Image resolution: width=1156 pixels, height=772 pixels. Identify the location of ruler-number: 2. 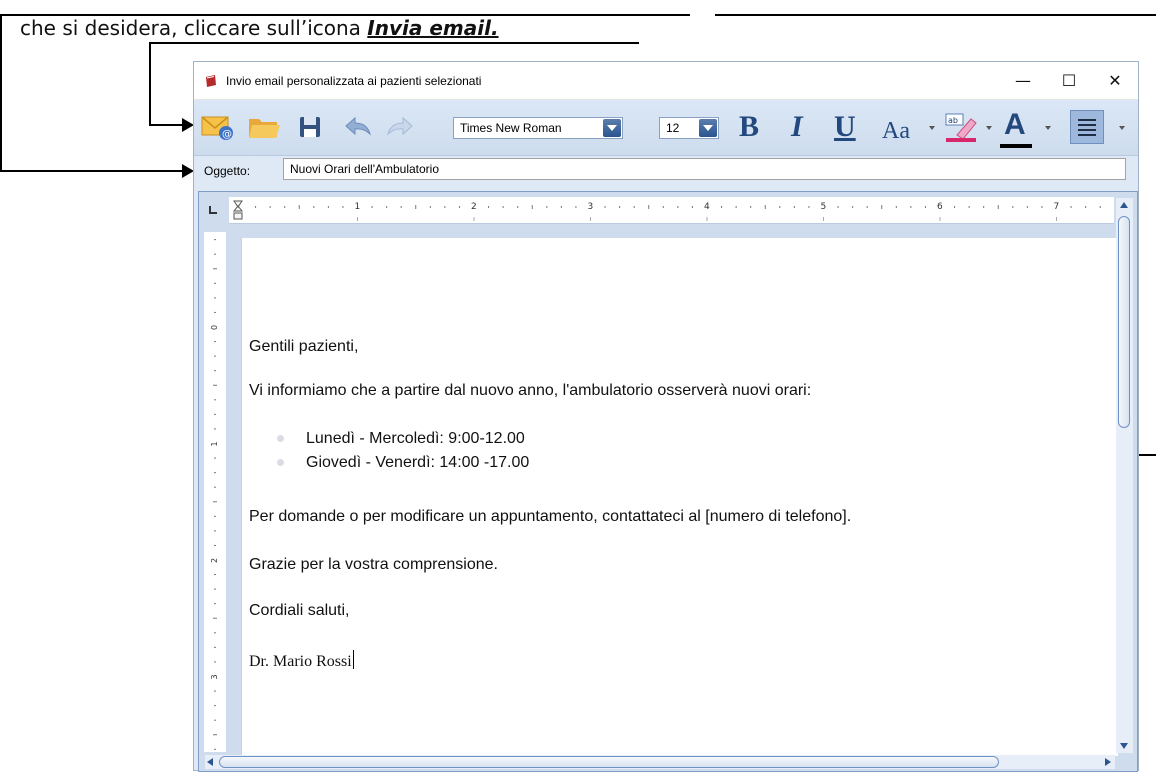
(474, 207).